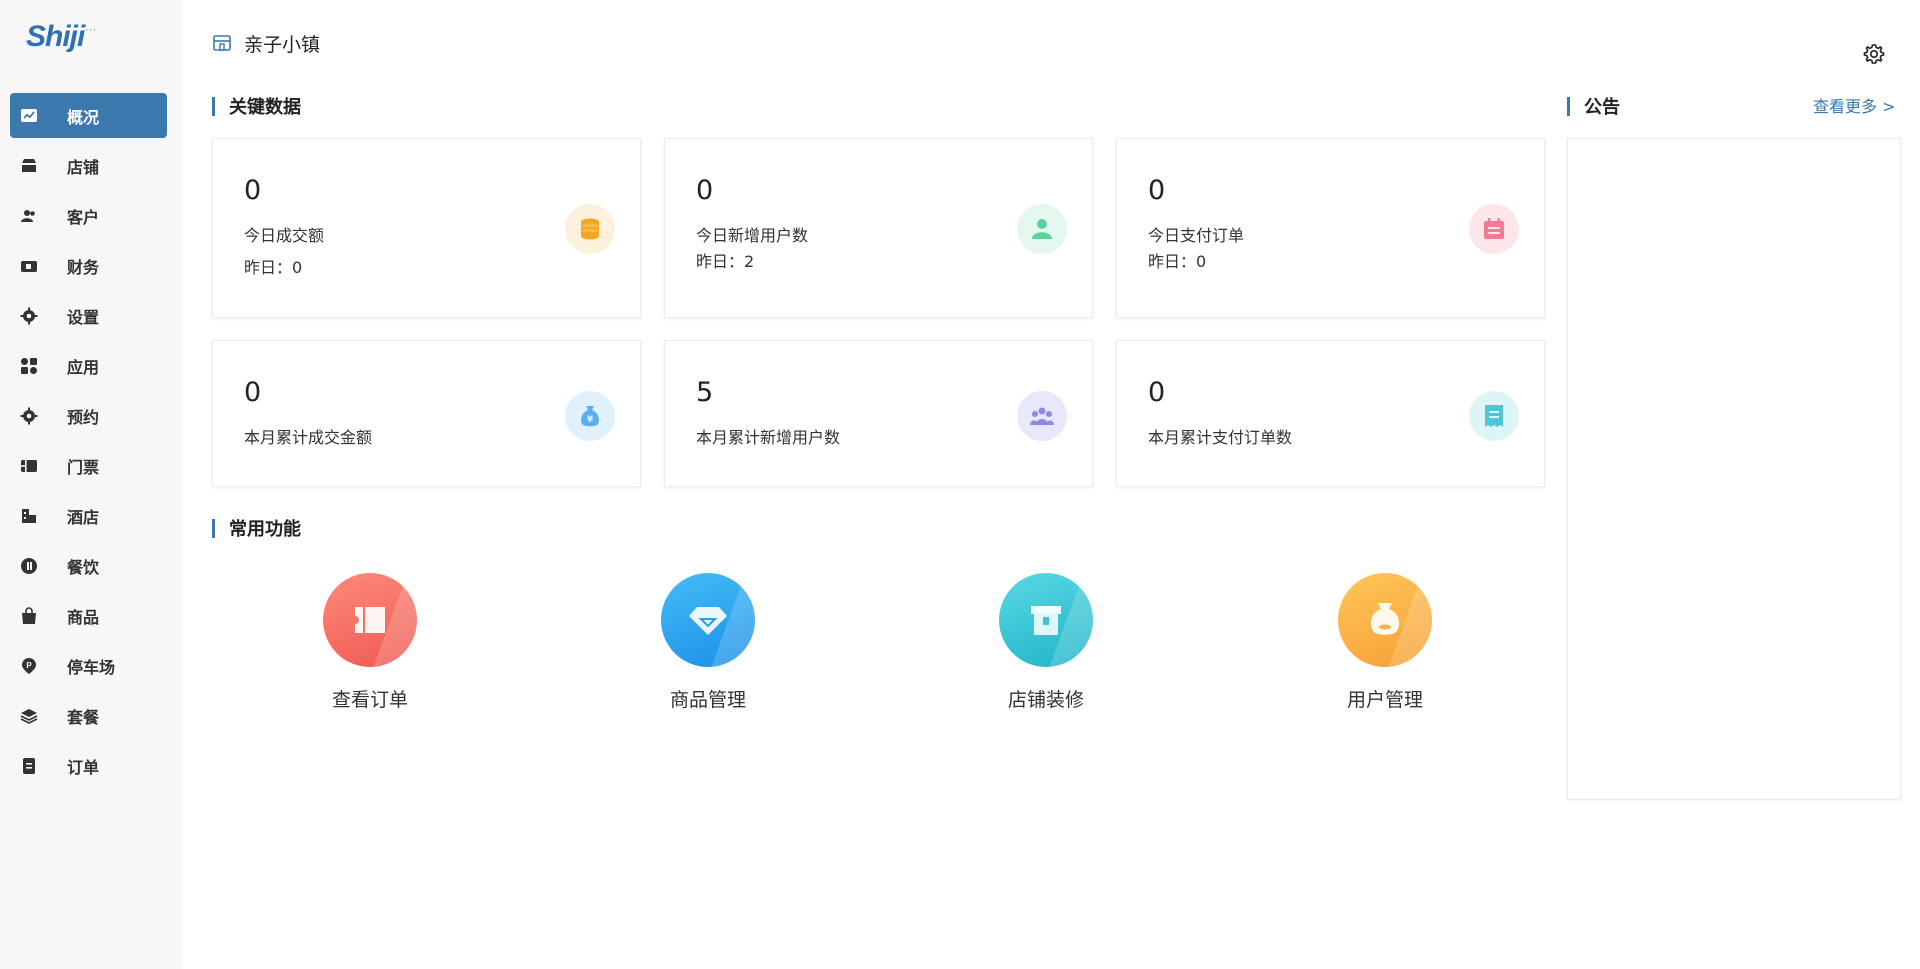 This screenshot has height=969, width=1920. What do you see at coordinates (369, 700) in the screenshot?
I see `func-label: 查看订单` at bounding box center [369, 700].